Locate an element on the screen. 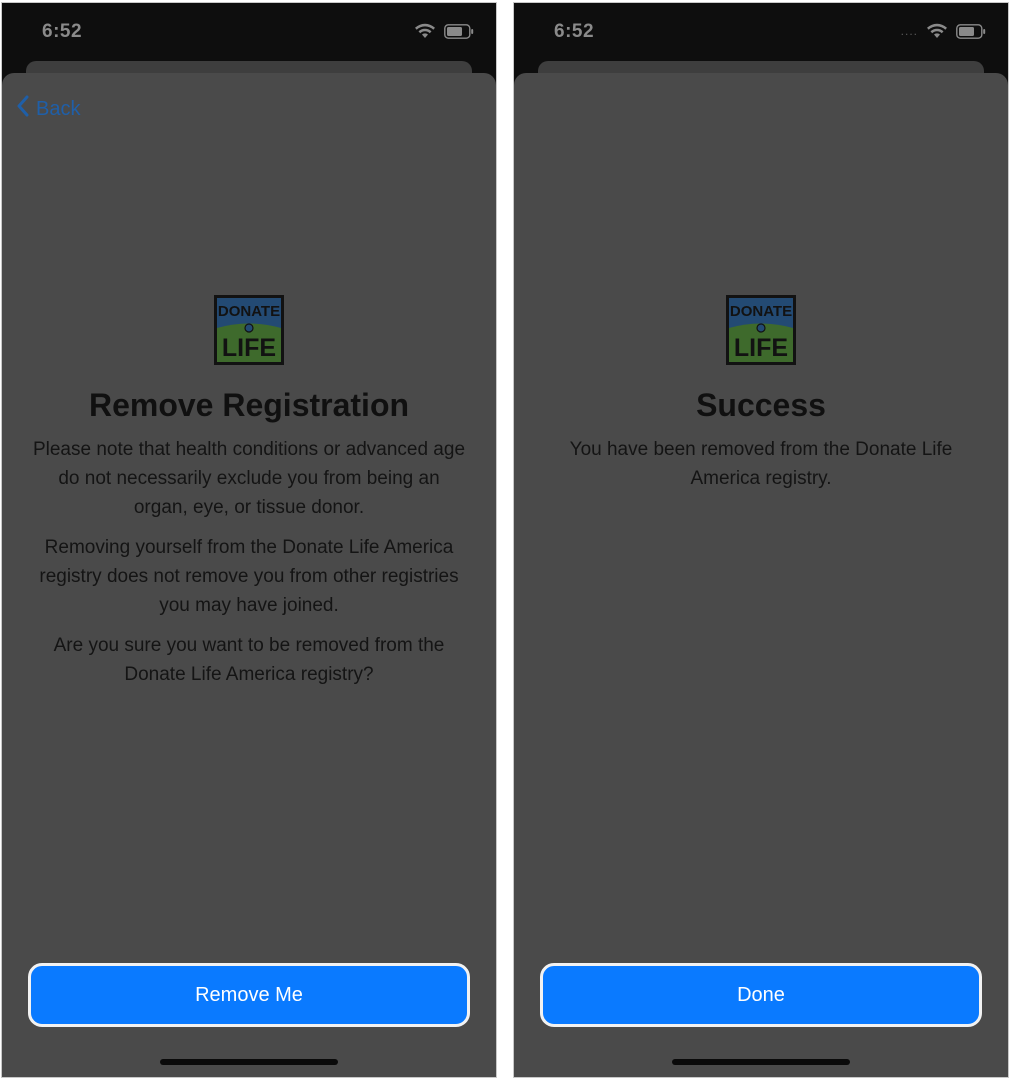 Image resolution: width=1010 pixels, height=1080 pixels. chevron-left-icon is located at coordinates (23, 109).